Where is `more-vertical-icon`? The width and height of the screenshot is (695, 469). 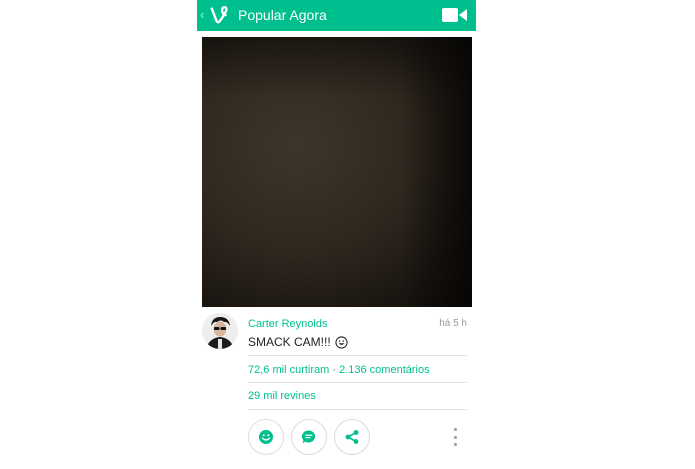
more-vertical-icon is located at coordinates (455, 437).